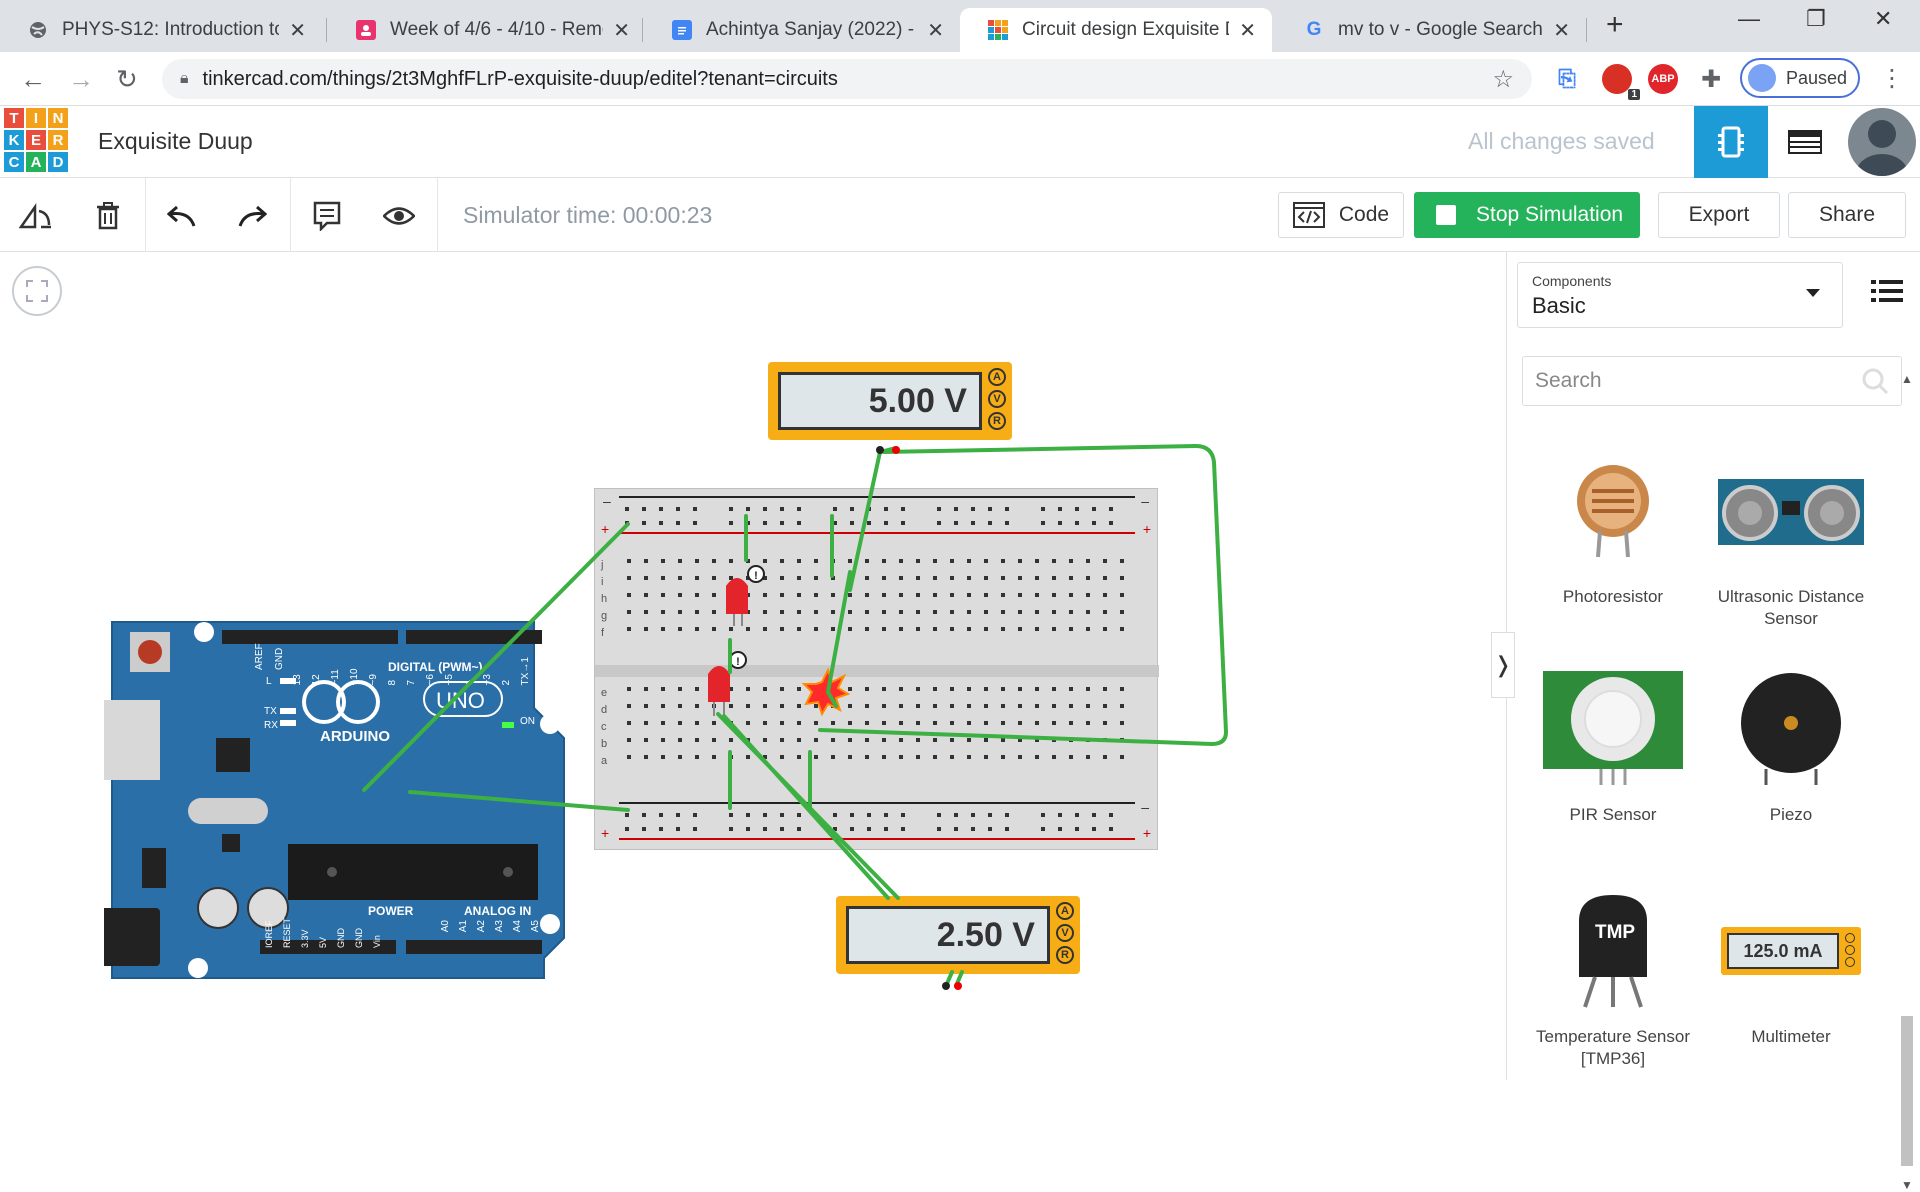 This screenshot has width=1920, height=1192. What do you see at coordinates (1613, 973) in the screenshot?
I see `component-temperature-sensor: TMP Temperature Sensor [TMP36]` at bounding box center [1613, 973].